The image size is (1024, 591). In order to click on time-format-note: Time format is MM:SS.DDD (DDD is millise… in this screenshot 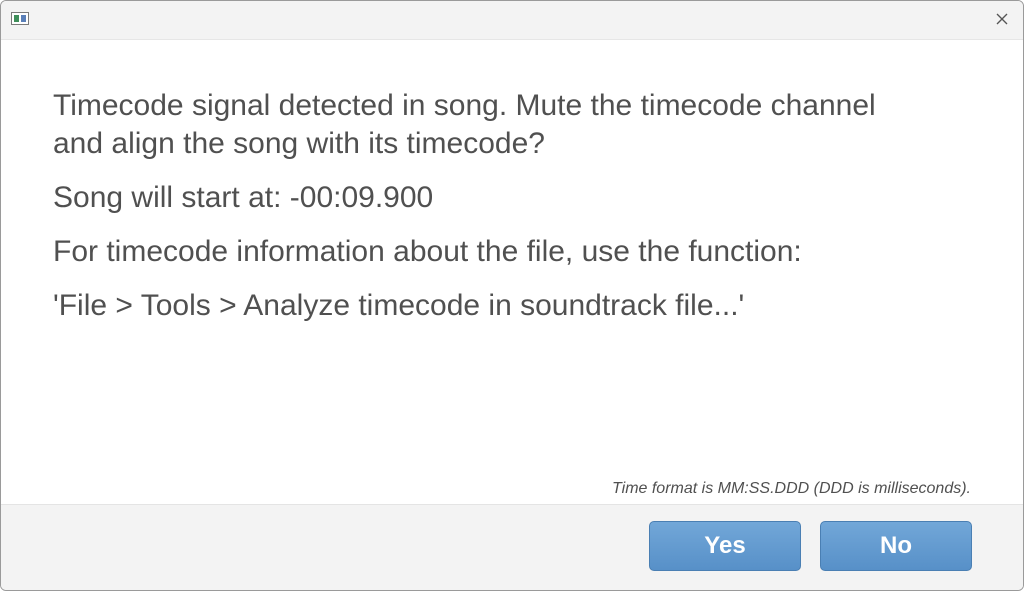, I will do `click(791, 488)`.